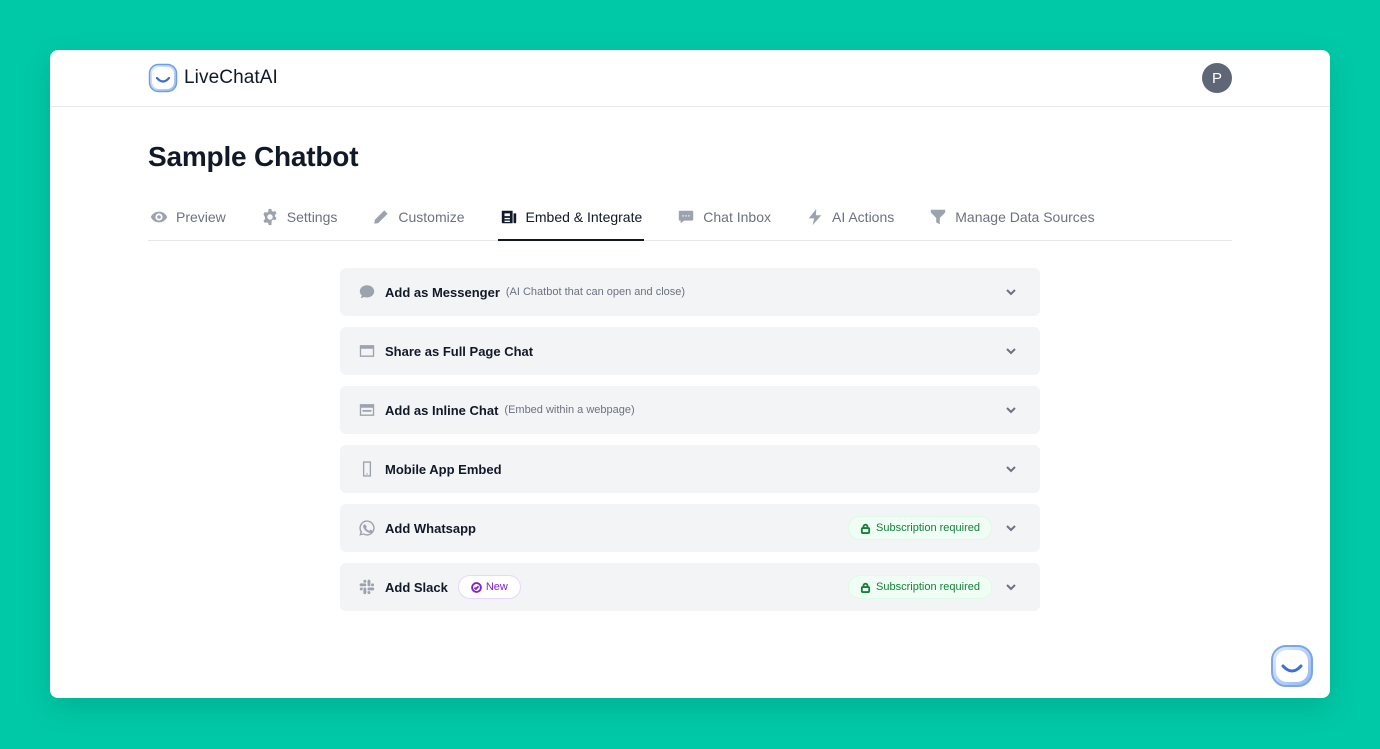 The height and width of the screenshot is (749, 1380). What do you see at coordinates (442, 410) in the screenshot?
I see `accordion-title: Add as Inline Chat` at bounding box center [442, 410].